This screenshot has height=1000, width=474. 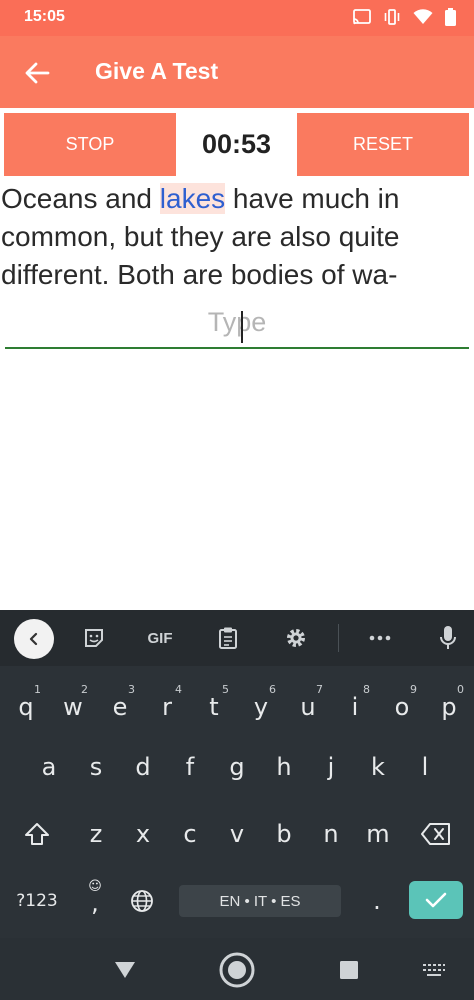 What do you see at coordinates (200, 236) in the screenshot?
I see `passage-line-2: common, but they are also quite` at bounding box center [200, 236].